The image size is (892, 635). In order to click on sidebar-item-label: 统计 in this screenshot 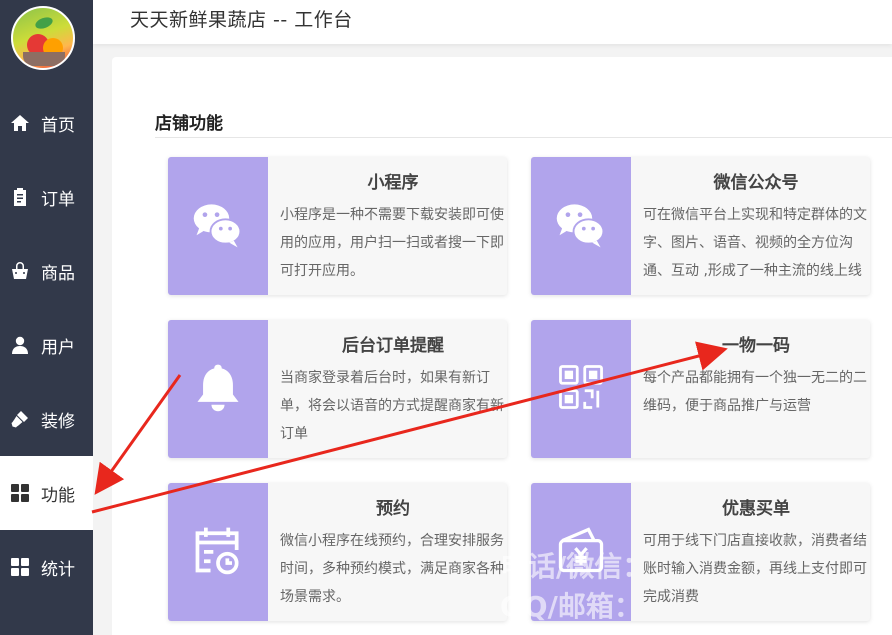, I will do `click(58, 569)`.